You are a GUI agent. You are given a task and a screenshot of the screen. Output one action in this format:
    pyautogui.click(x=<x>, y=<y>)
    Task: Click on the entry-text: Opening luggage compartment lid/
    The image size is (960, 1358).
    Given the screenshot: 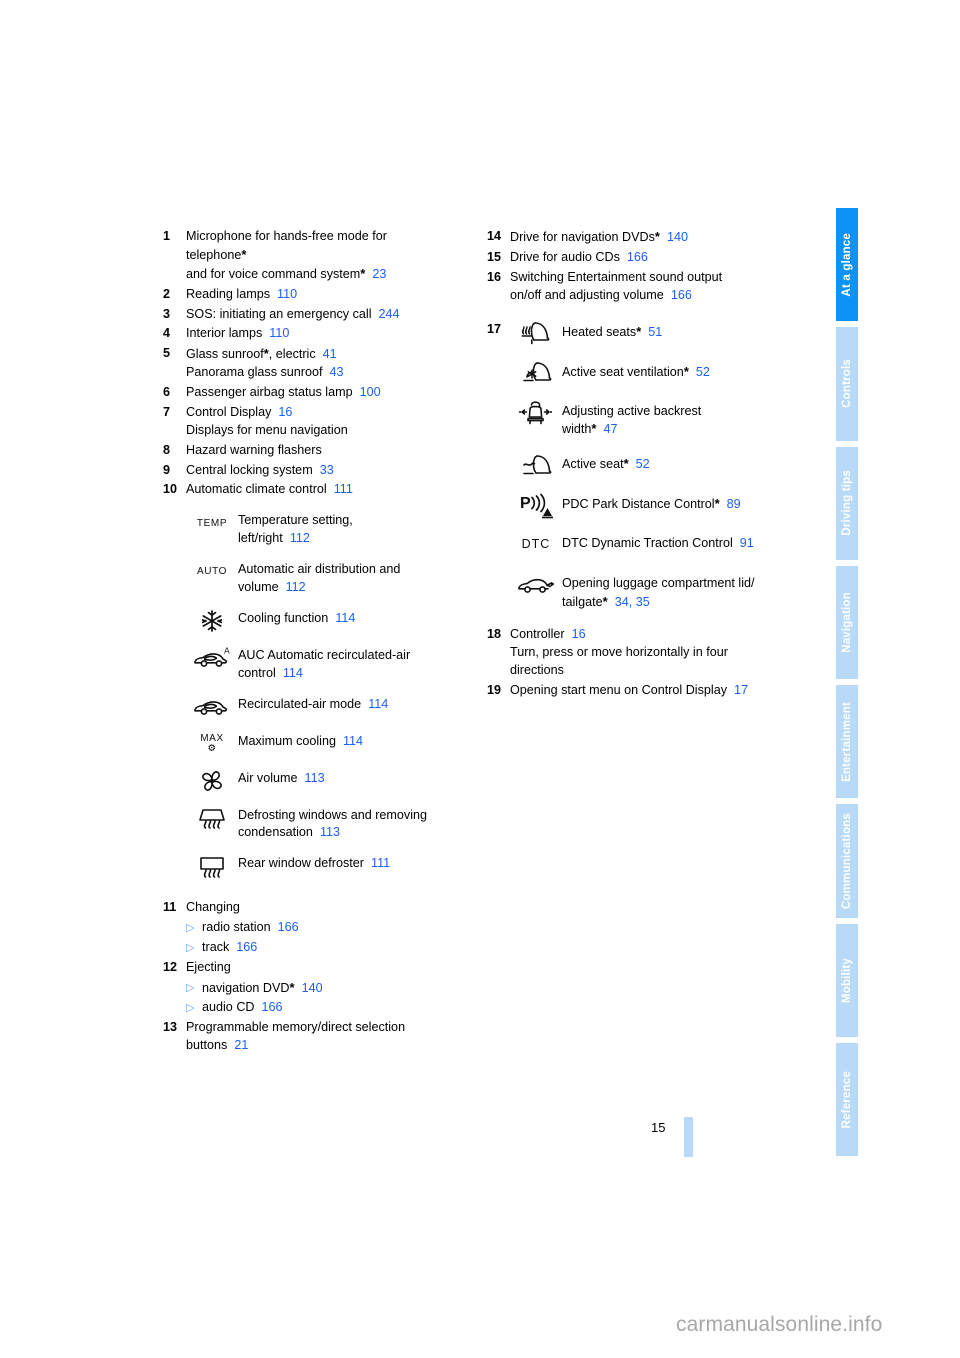 What is the action you would take?
    pyautogui.click(x=658, y=583)
    